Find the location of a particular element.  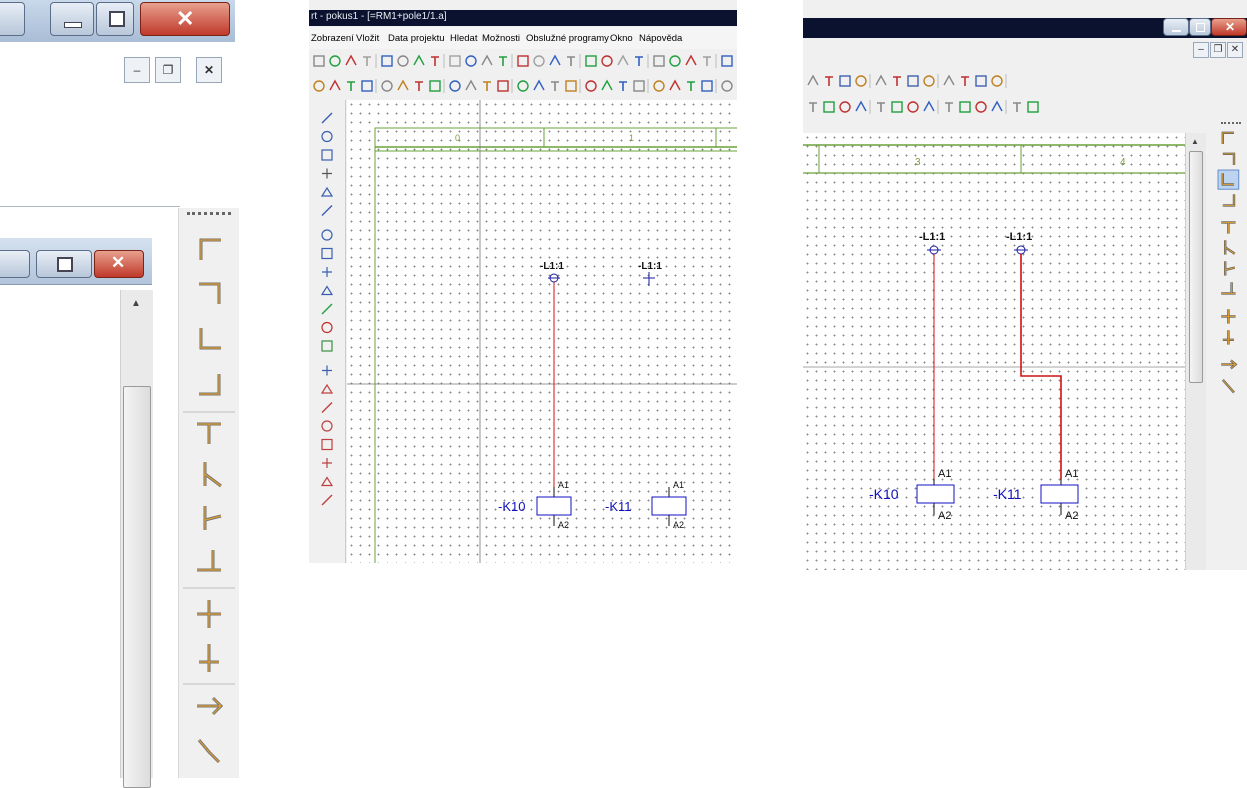

right-window-minimize-button is located at coordinates (1176, 27).